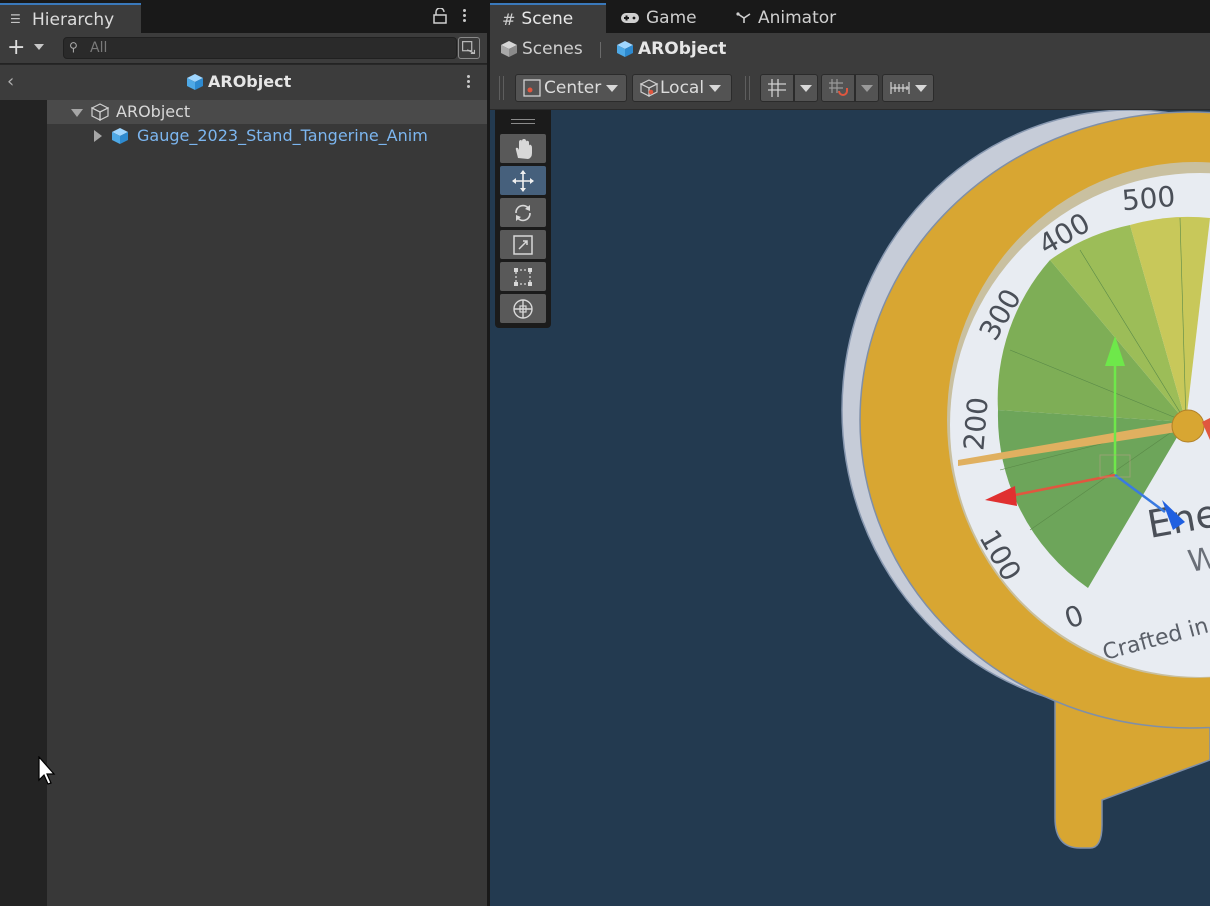 The width and height of the screenshot is (1210, 906). I want to click on hierarchy-row-label: ARObject, so click(153, 111).